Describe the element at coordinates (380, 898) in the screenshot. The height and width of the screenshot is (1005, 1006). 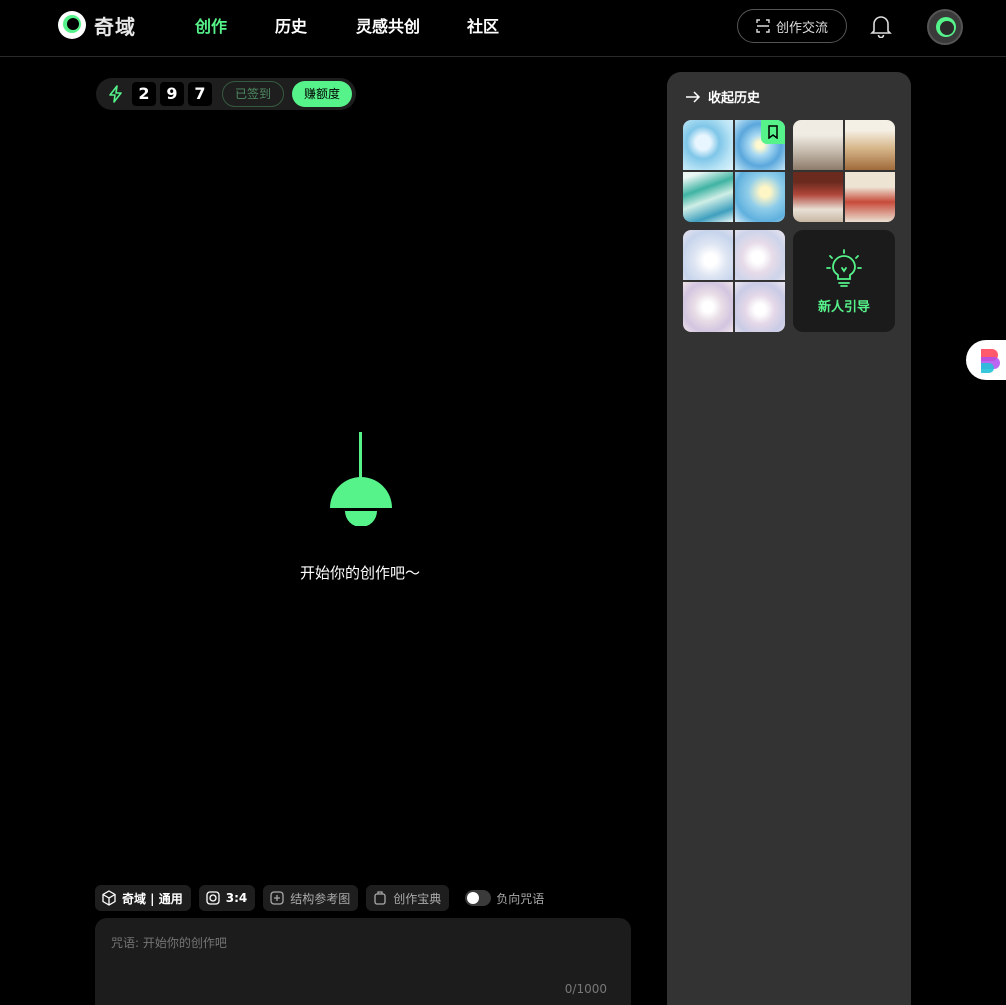
I see `book-icon` at that location.